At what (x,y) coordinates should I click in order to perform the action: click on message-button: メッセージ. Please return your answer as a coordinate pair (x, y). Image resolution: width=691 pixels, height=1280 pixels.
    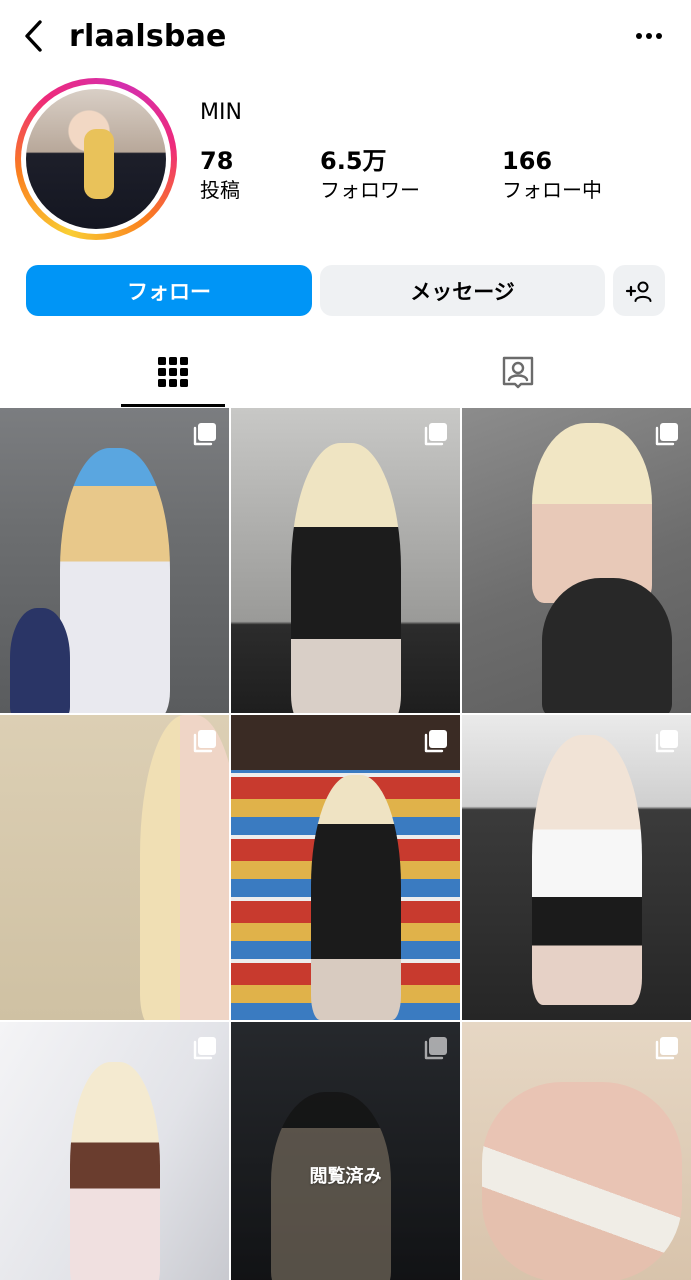
    Looking at the image, I should click on (462, 290).